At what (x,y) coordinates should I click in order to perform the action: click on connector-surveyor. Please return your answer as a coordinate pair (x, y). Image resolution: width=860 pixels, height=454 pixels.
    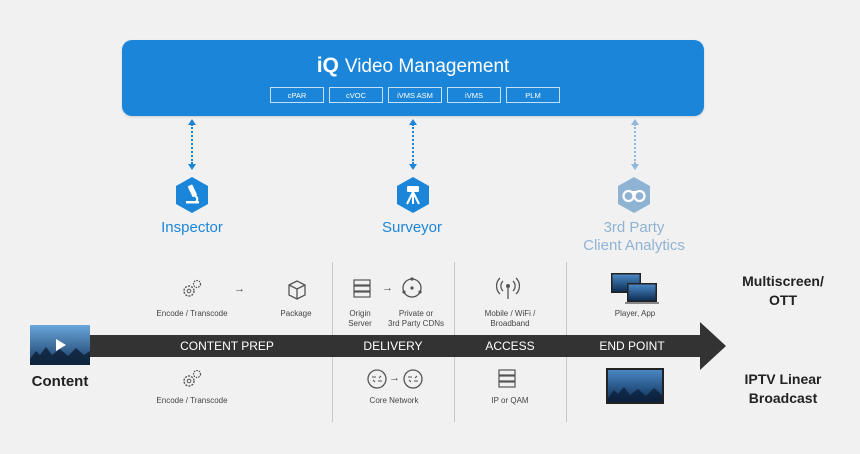
    Looking at the image, I should click on (413, 144).